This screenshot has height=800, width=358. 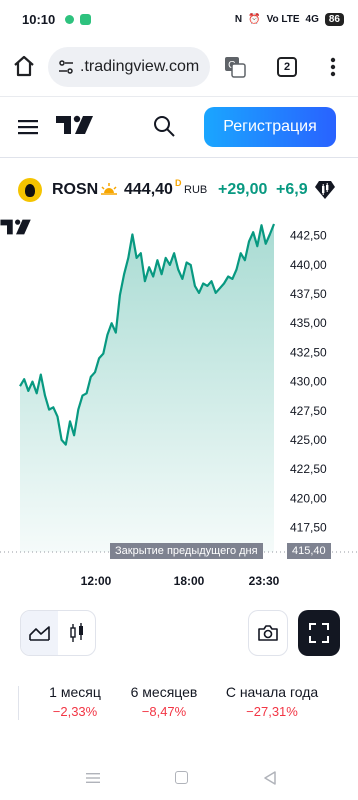 I want to click on home-nav-icon, so click(x=181, y=777).